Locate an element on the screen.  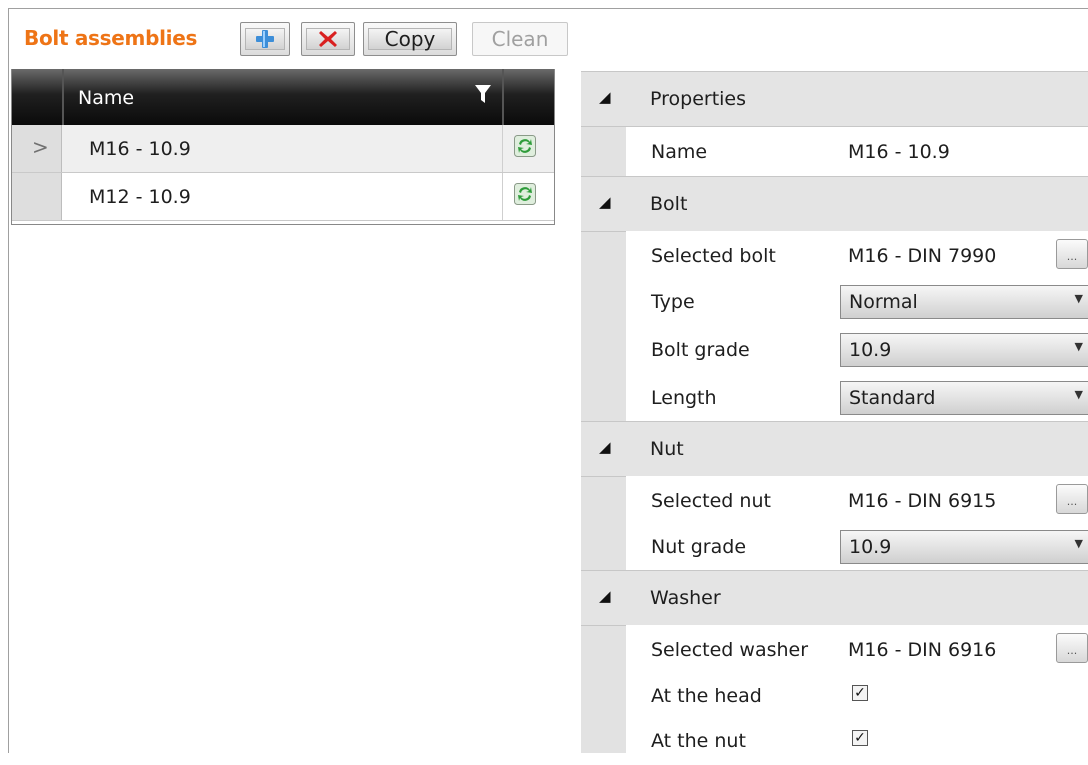
property-row-length: Length Standard ▼ is located at coordinates (857, 397).